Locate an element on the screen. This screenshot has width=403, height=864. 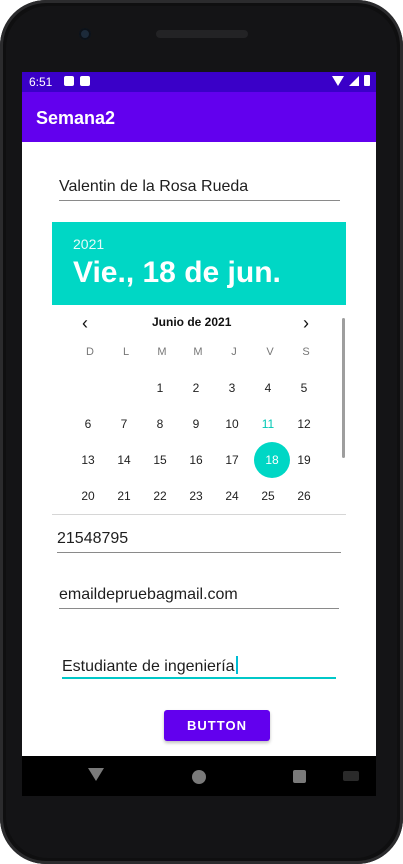
calendar-day: 23 is located at coordinates (196, 496).